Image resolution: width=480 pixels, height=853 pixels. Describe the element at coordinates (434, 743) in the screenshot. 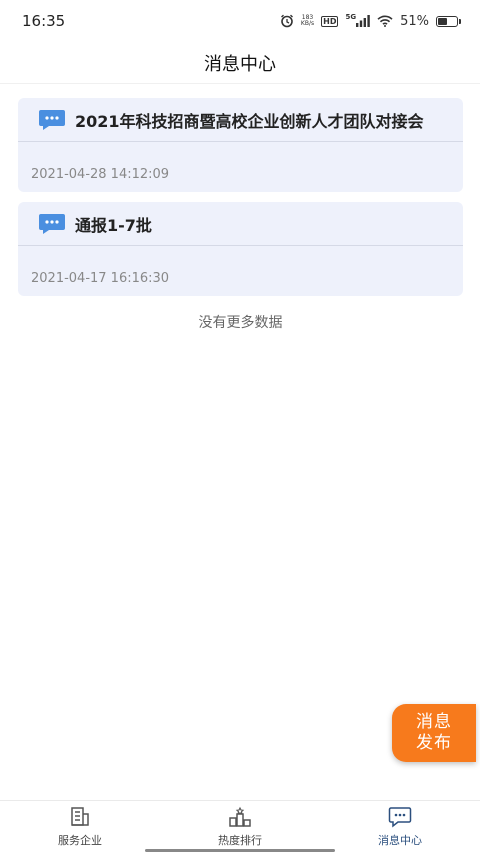

I see `publish-label-line2: 发布` at that location.